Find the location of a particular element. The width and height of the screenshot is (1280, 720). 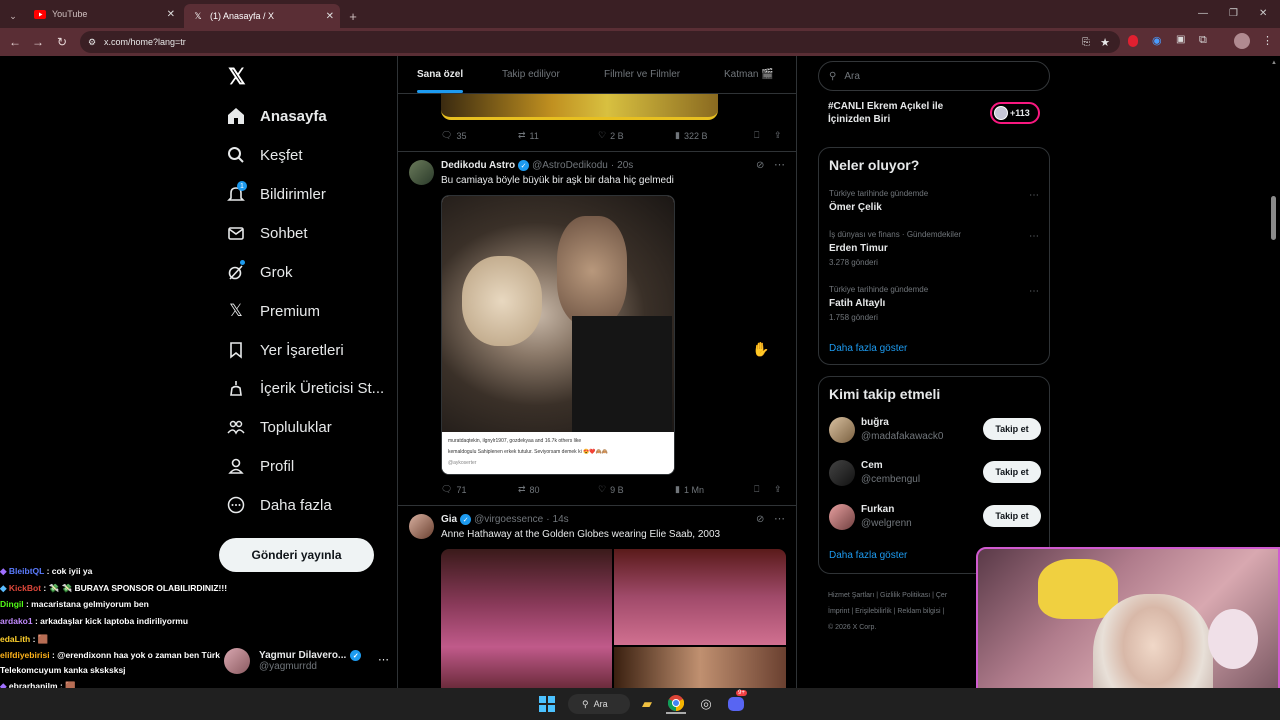

menu-icon: ⋮ is located at coordinates (1267, 40).